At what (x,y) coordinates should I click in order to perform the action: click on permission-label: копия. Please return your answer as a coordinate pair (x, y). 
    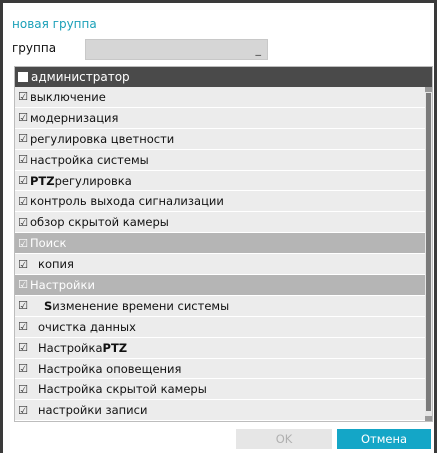
    Looking at the image, I should click on (56, 264).